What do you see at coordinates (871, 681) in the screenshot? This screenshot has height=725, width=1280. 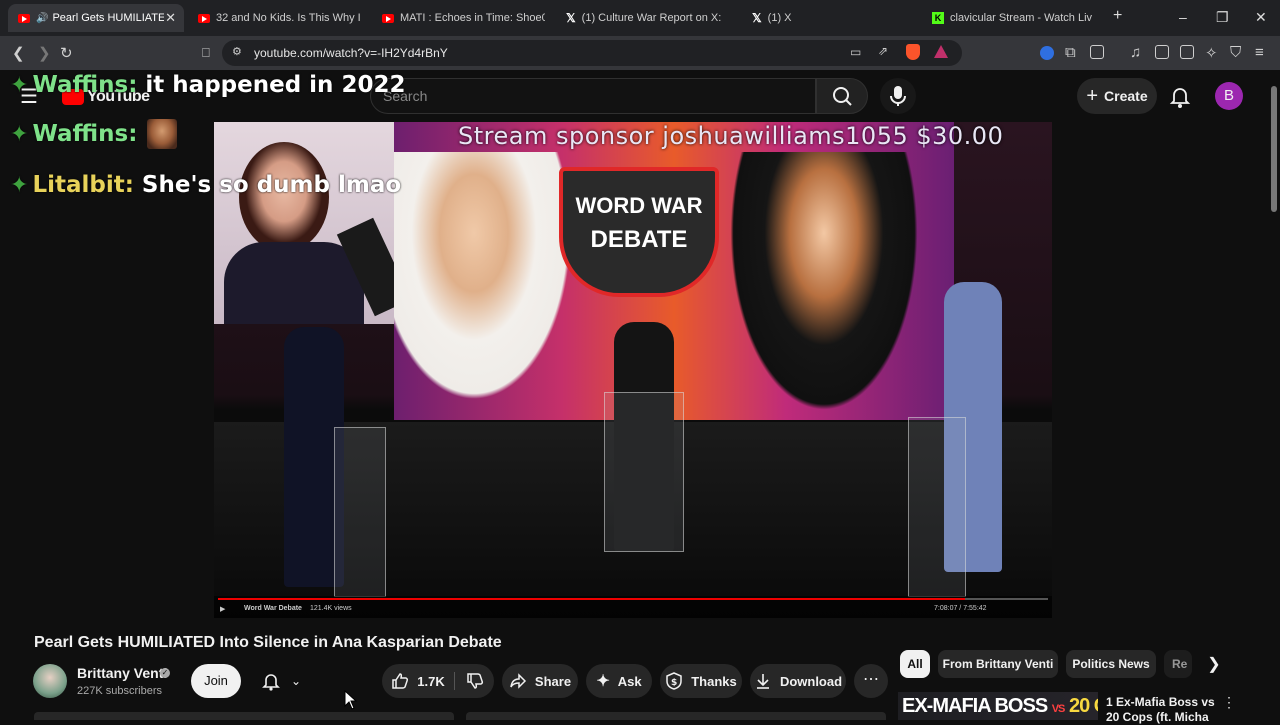 I see `more-actions-icon: ⋯` at bounding box center [871, 681].